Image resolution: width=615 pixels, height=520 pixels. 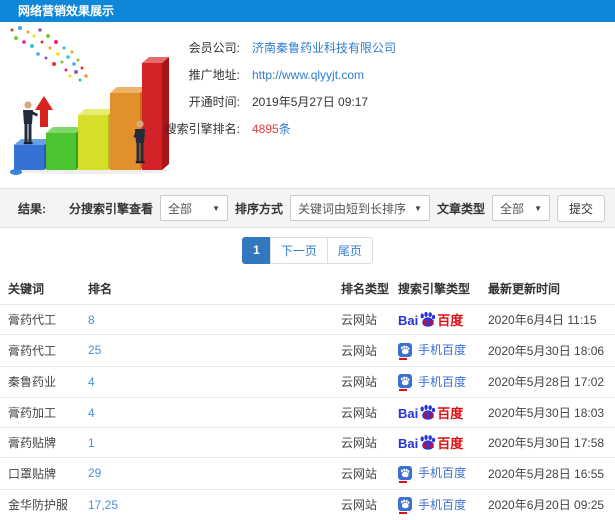 I want to click on updated-time-cell: 2020年5月30日 18:03, so click(x=547, y=412).